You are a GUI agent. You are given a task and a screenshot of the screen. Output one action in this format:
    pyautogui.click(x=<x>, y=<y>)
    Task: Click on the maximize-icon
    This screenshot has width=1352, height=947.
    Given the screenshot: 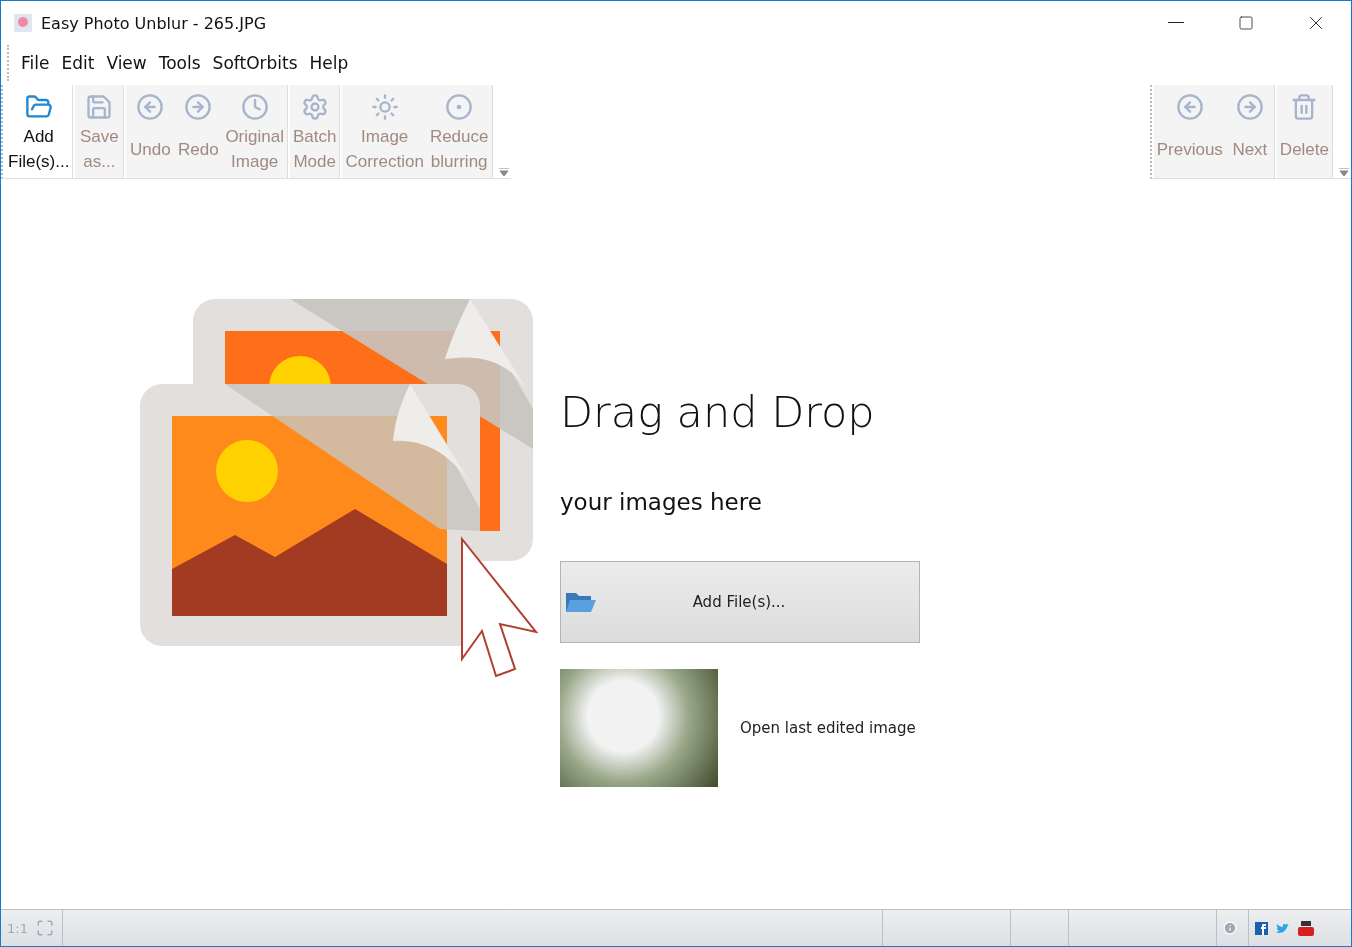 What is the action you would take?
    pyautogui.click(x=1246, y=23)
    